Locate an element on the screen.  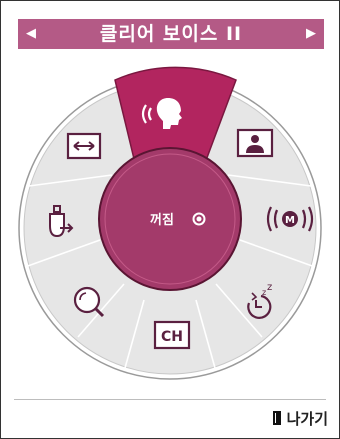
menu-item-channel: CH is located at coordinates (172, 335).